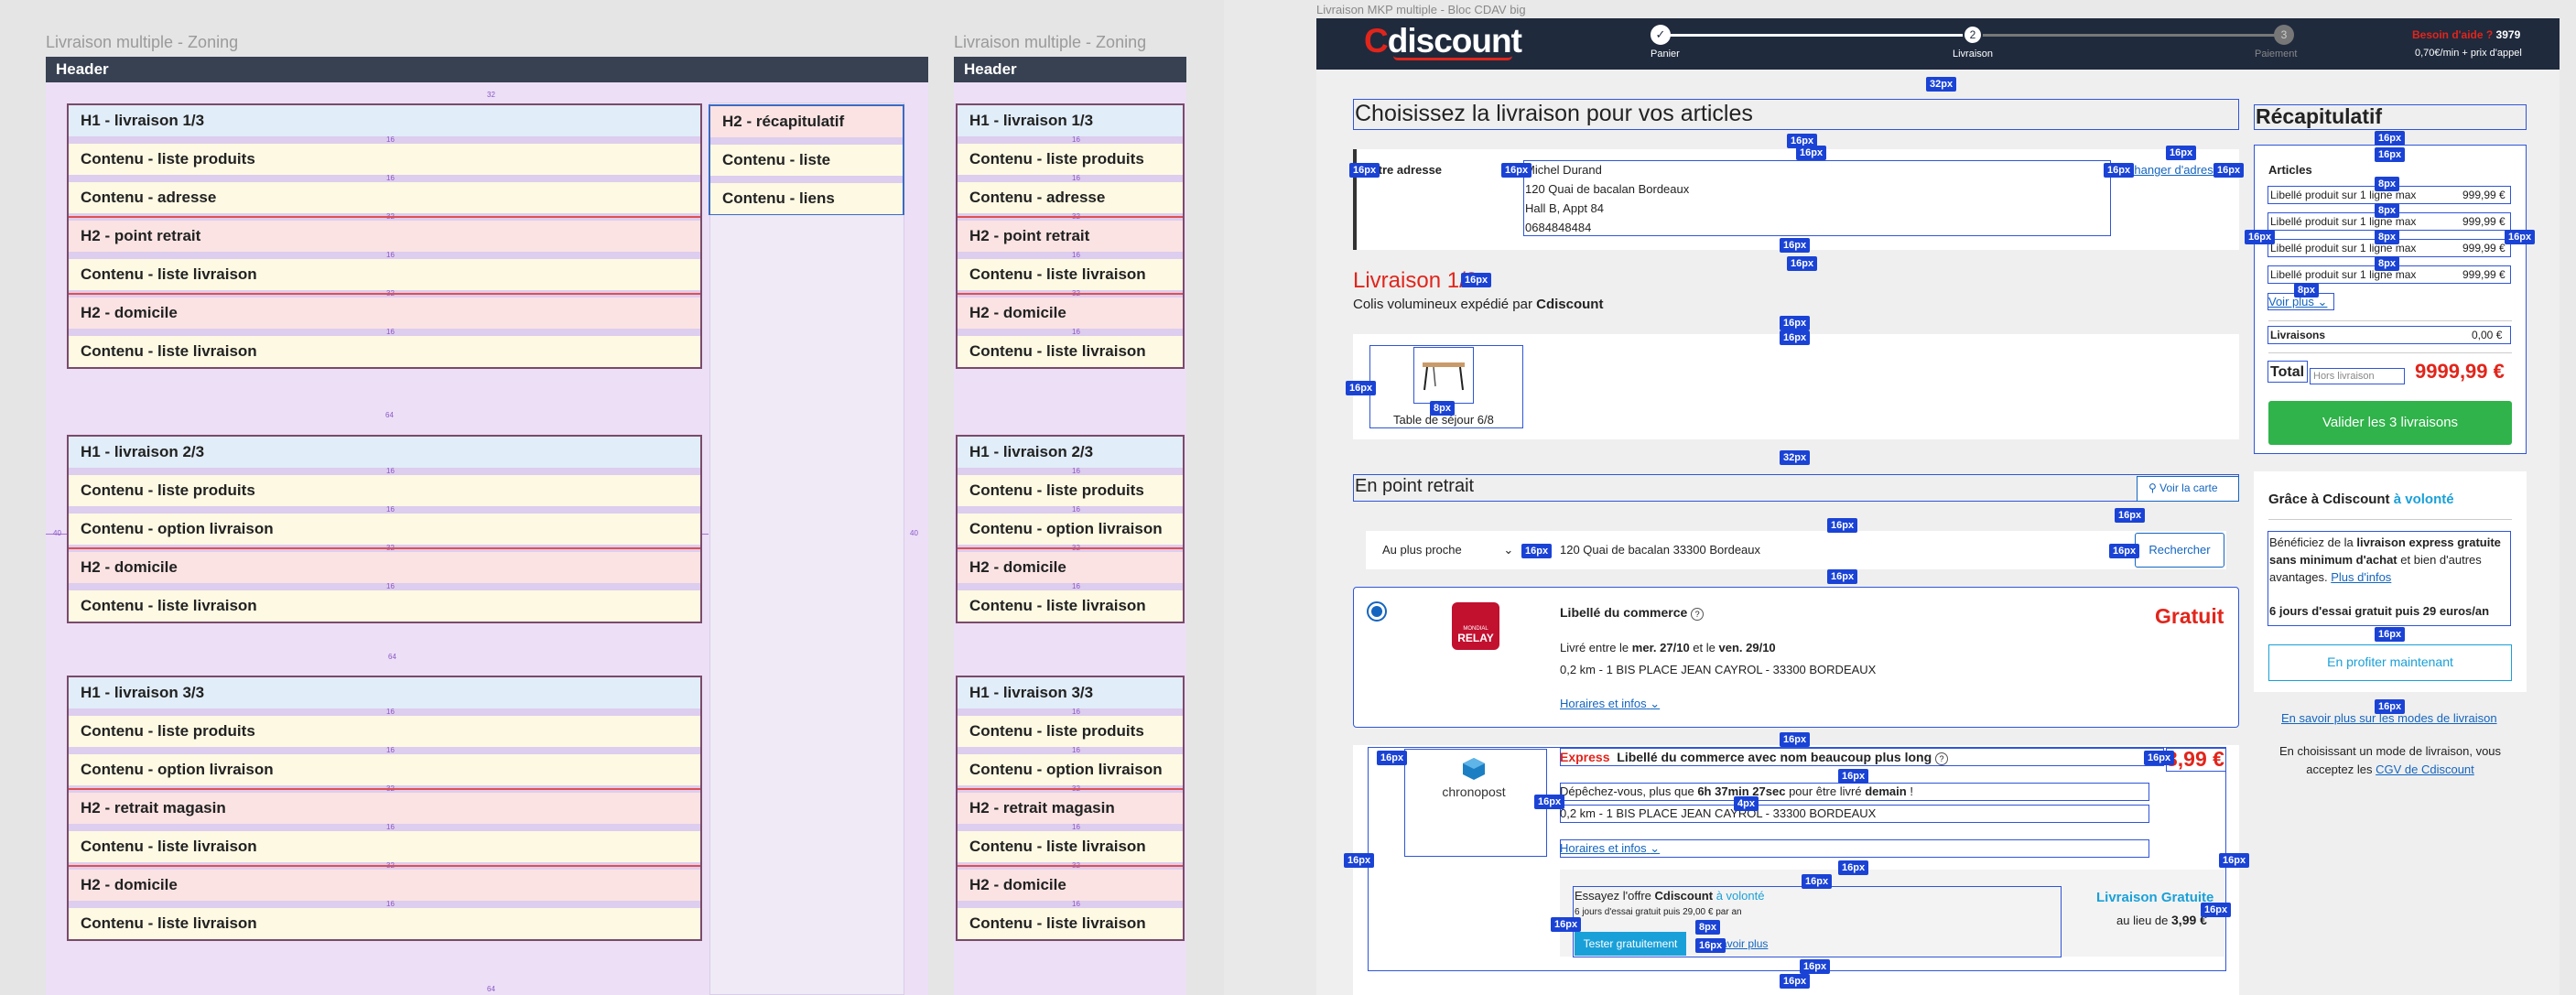 The image size is (2576, 995). I want to click on step-2: 2, so click(1973, 35).